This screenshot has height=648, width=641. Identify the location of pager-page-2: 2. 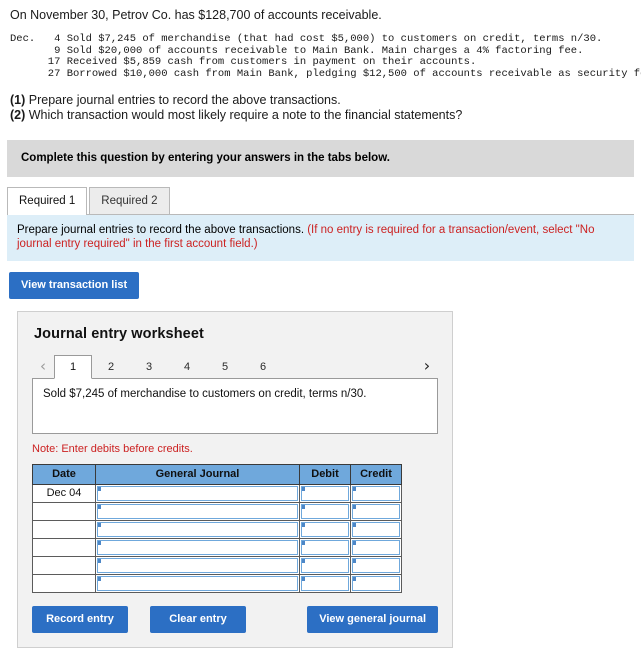
(111, 366).